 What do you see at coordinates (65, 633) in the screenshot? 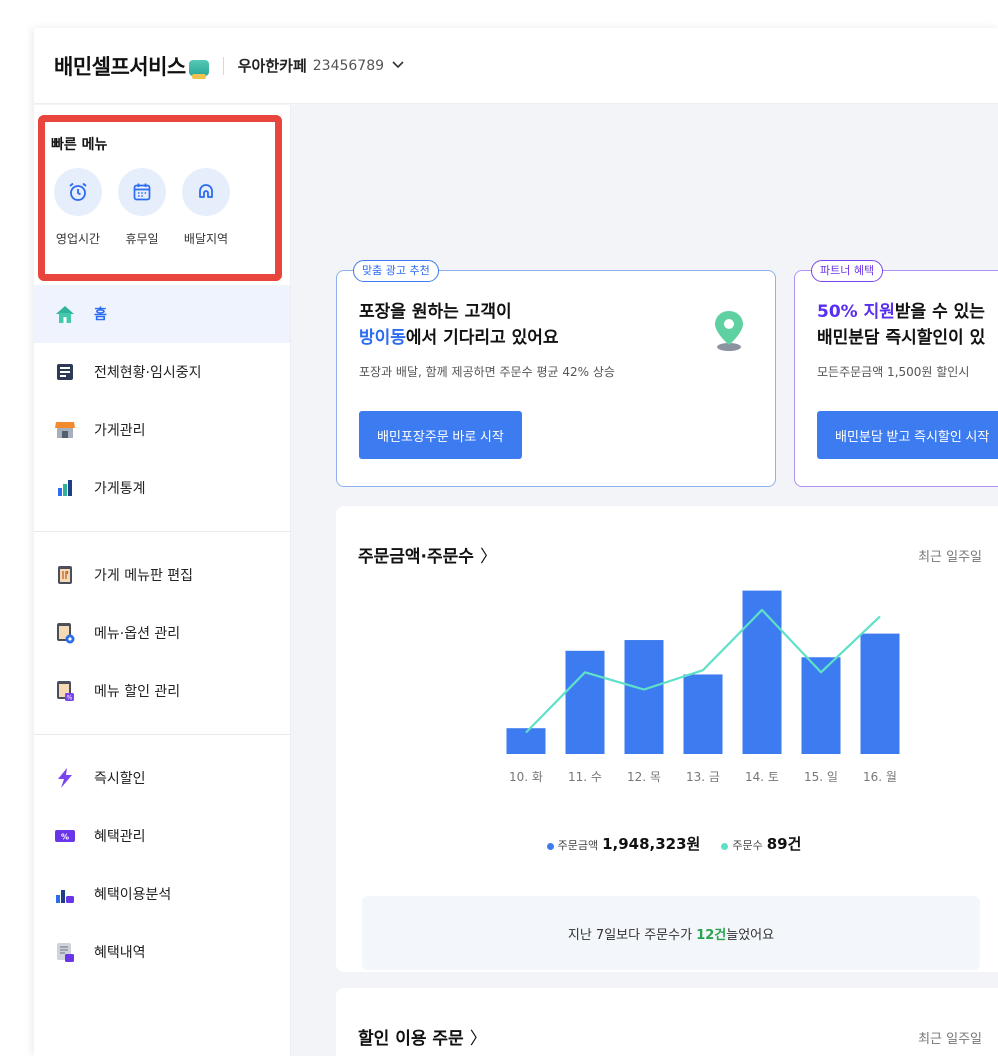
I see `menu-options-icon` at bounding box center [65, 633].